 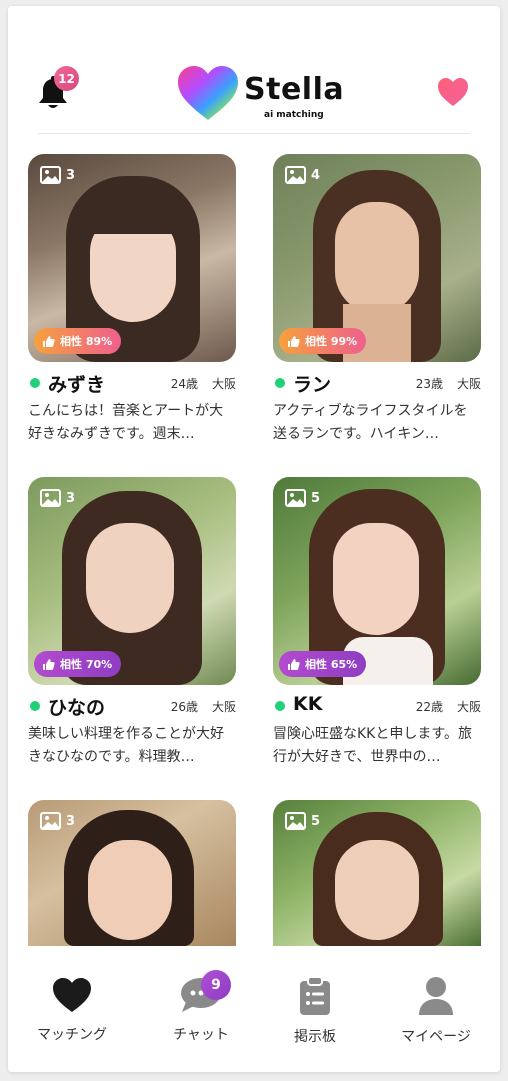 What do you see at coordinates (323, 341) in the screenshot?
I see `compatibility-badge: 相性 99%` at bounding box center [323, 341].